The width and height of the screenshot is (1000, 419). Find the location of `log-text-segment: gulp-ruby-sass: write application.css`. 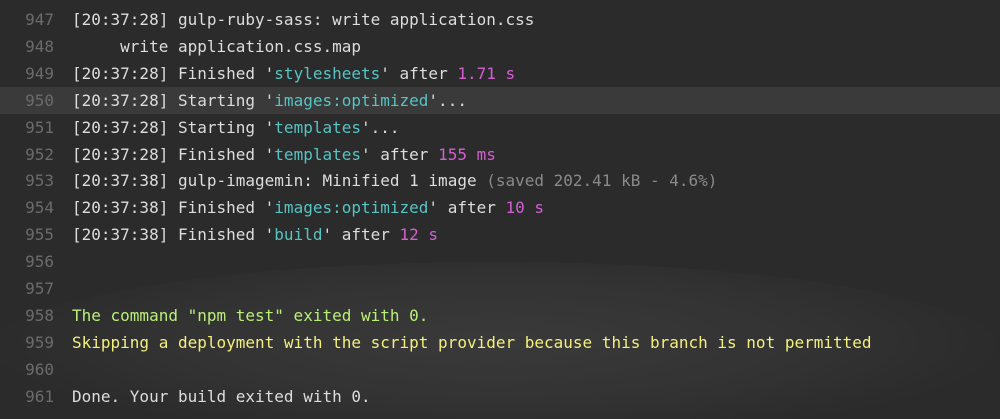

log-text-segment: gulp-ruby-sass: write application.css is located at coordinates (356, 19).